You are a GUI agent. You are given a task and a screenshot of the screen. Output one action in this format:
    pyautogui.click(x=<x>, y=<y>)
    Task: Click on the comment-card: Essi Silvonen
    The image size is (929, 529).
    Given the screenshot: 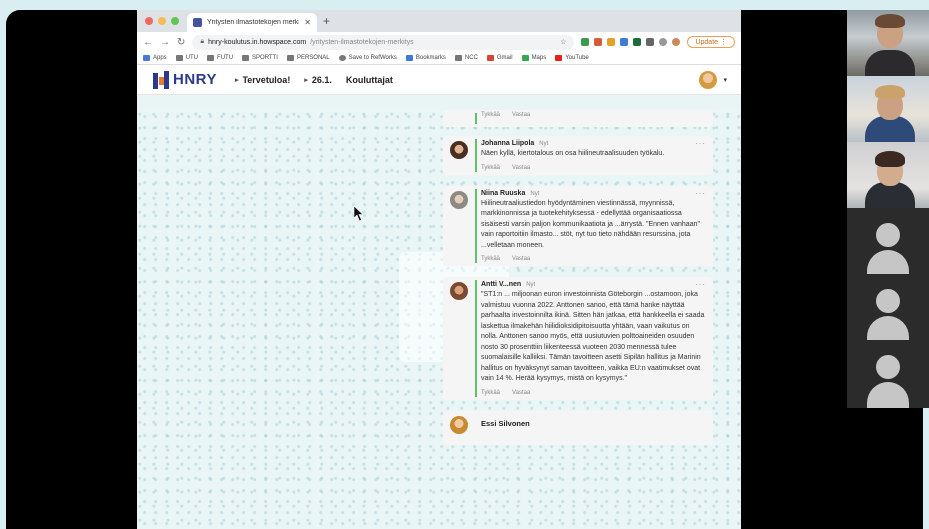 What is the action you would take?
    pyautogui.click(x=578, y=427)
    